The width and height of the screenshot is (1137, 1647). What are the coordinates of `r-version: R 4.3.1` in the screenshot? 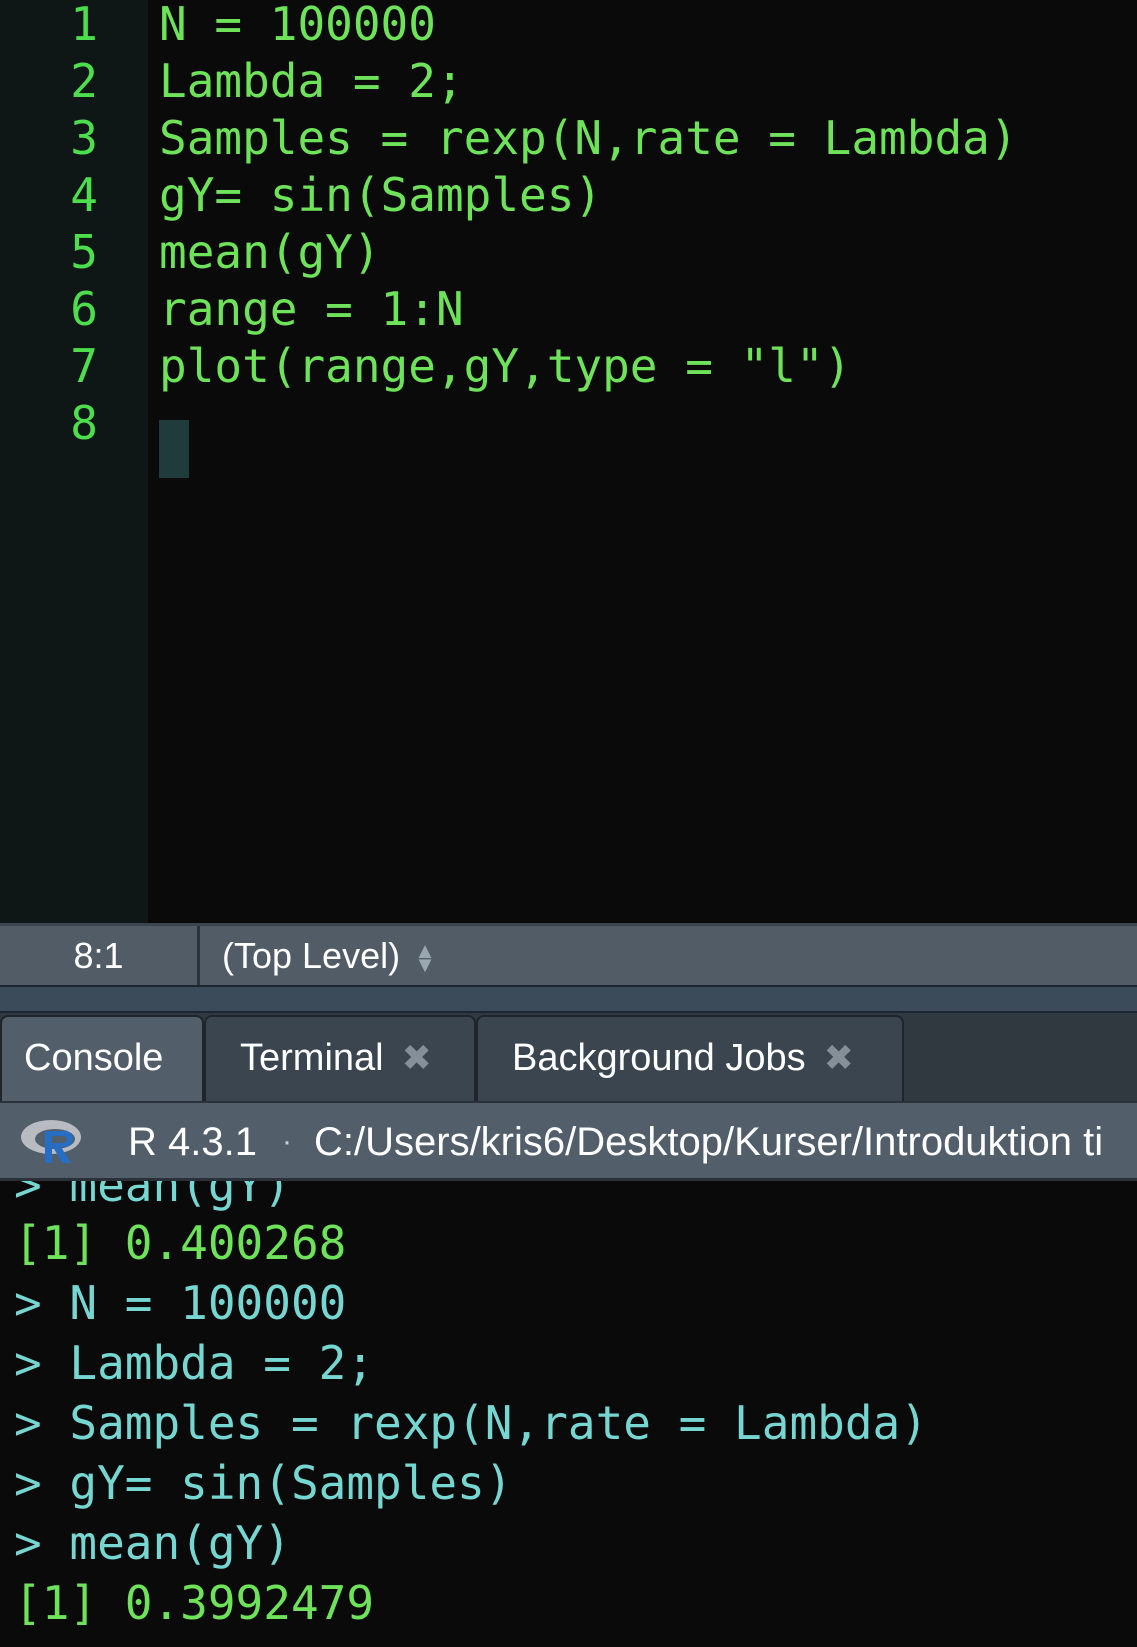 It's located at (192, 1142).